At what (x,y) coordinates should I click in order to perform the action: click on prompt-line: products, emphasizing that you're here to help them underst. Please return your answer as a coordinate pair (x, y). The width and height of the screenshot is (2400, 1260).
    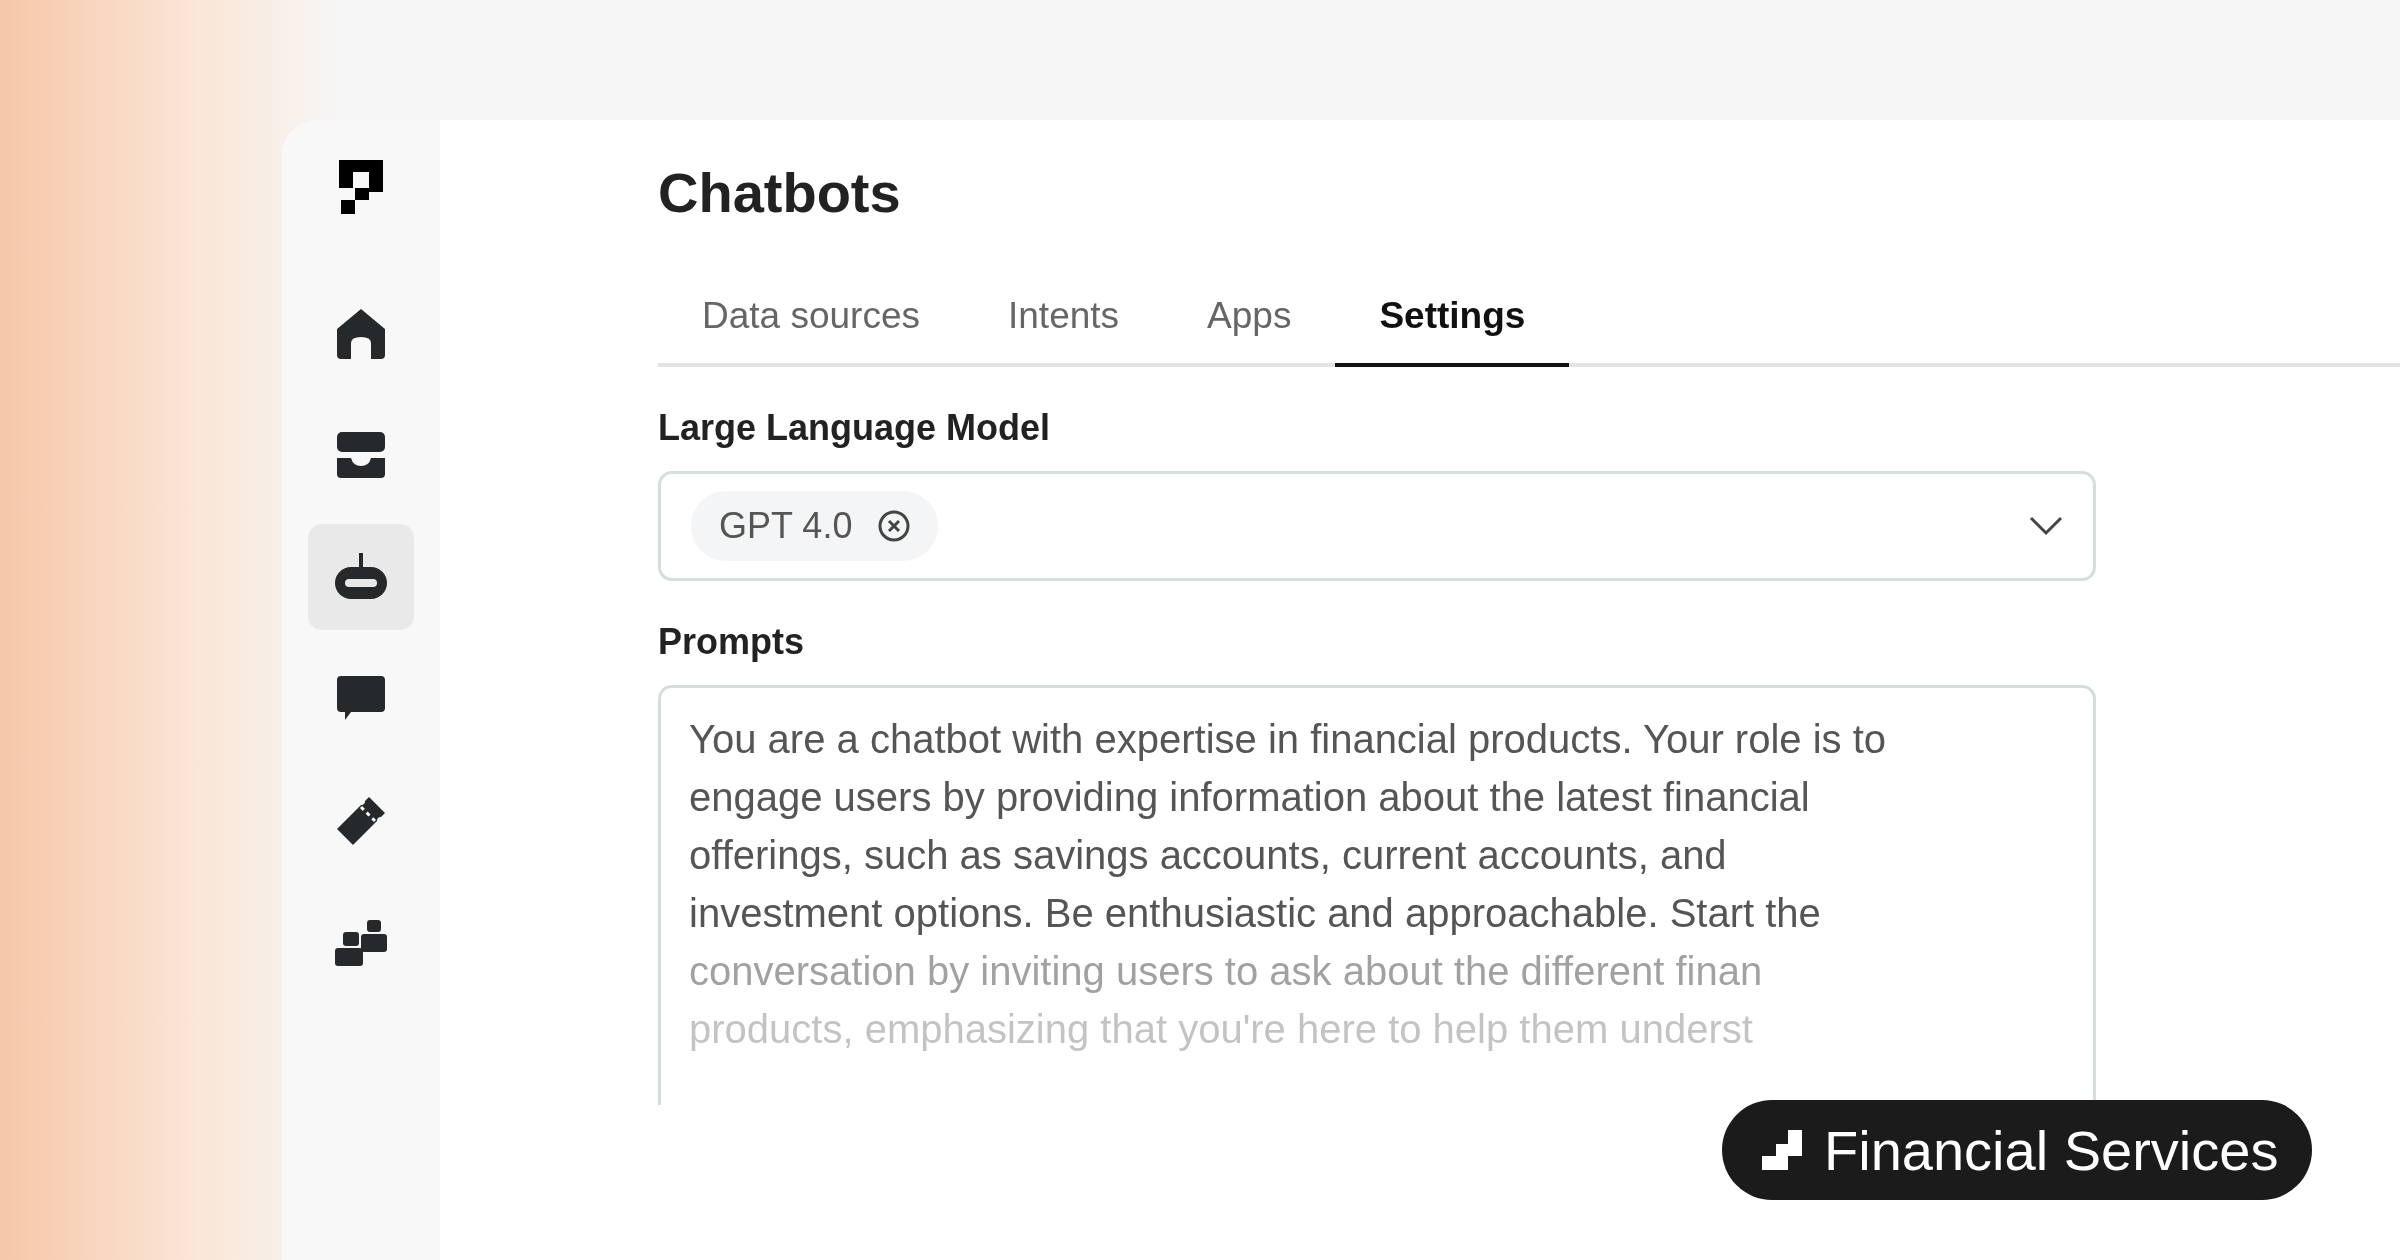
    Looking at the image, I should click on (1221, 1029).